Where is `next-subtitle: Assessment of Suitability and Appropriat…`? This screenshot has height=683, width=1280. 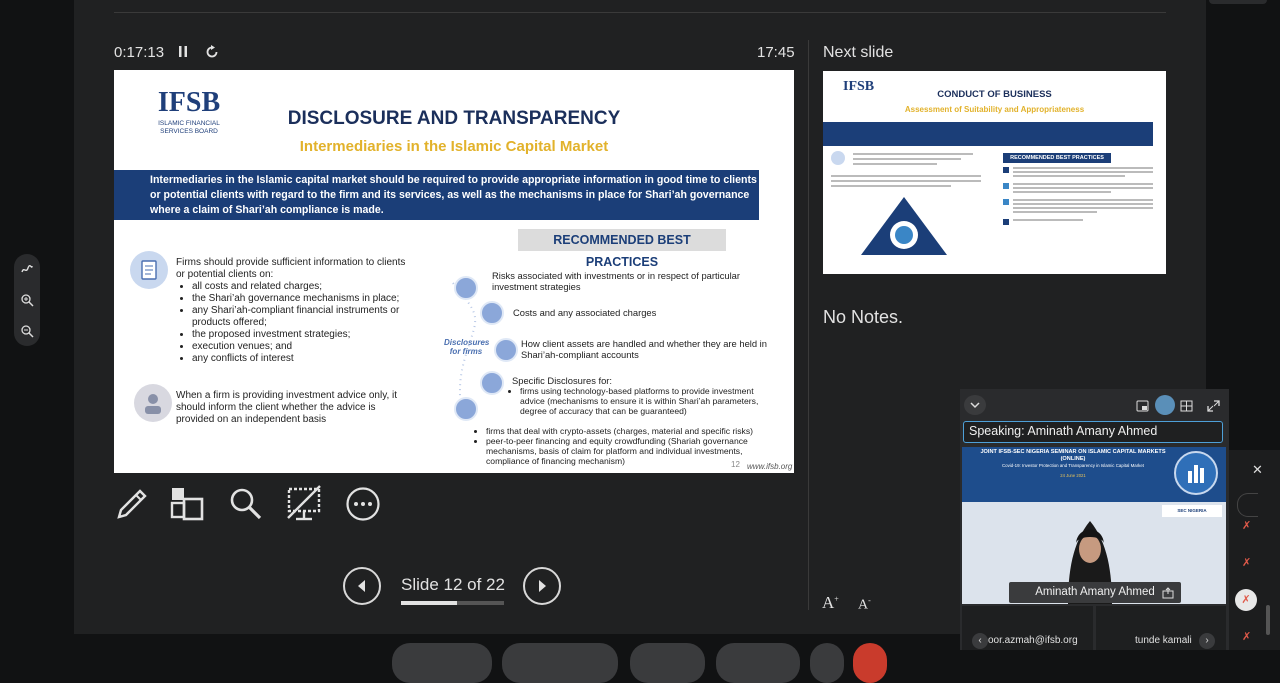 next-subtitle: Assessment of Suitability and Appropriat… is located at coordinates (994, 109).